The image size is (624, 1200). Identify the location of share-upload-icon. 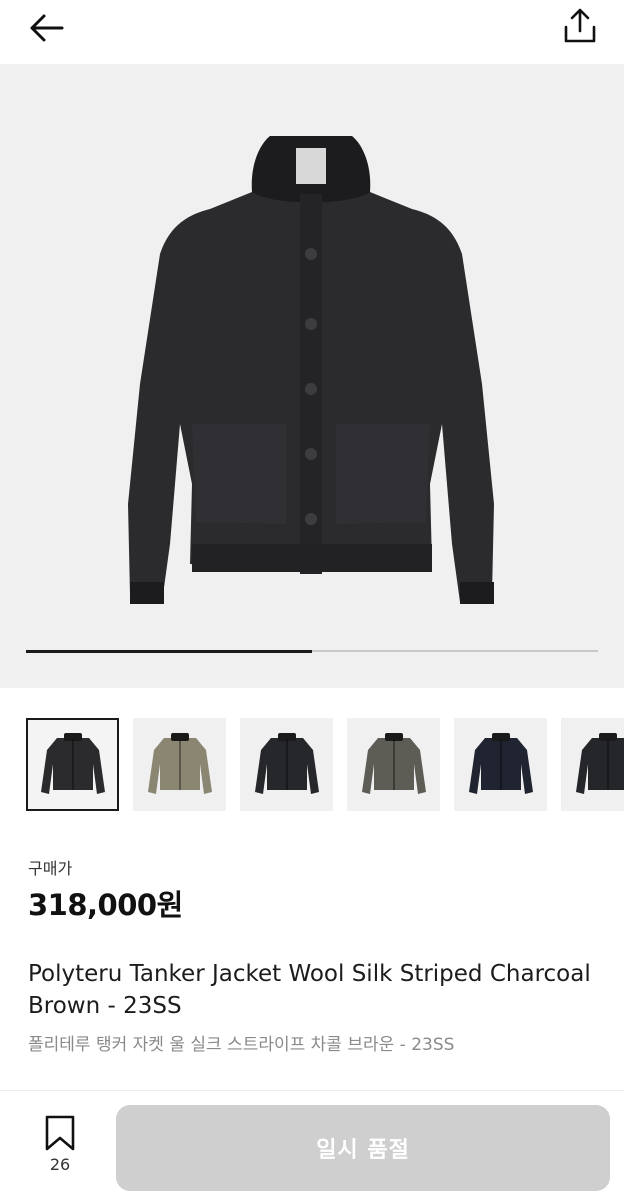
(580, 25).